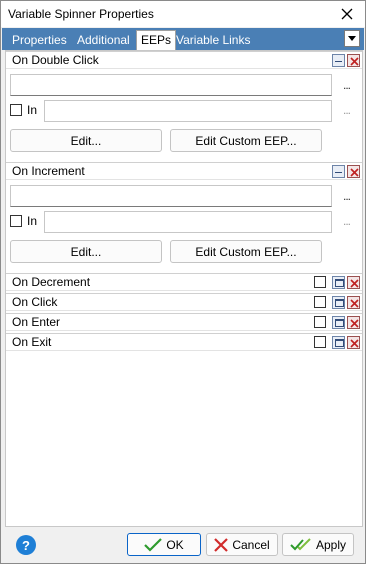 The image size is (366, 564). What do you see at coordinates (48, 171) in the screenshot?
I see `section-title: On Increment` at bounding box center [48, 171].